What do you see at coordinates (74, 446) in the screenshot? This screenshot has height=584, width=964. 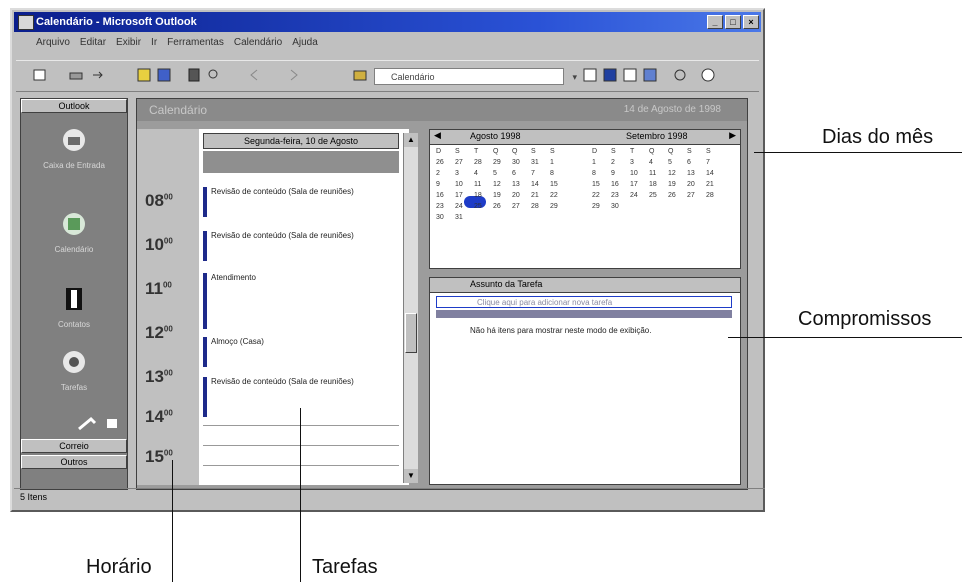 I see `outlook-bar-group-mail: Correio` at bounding box center [74, 446].